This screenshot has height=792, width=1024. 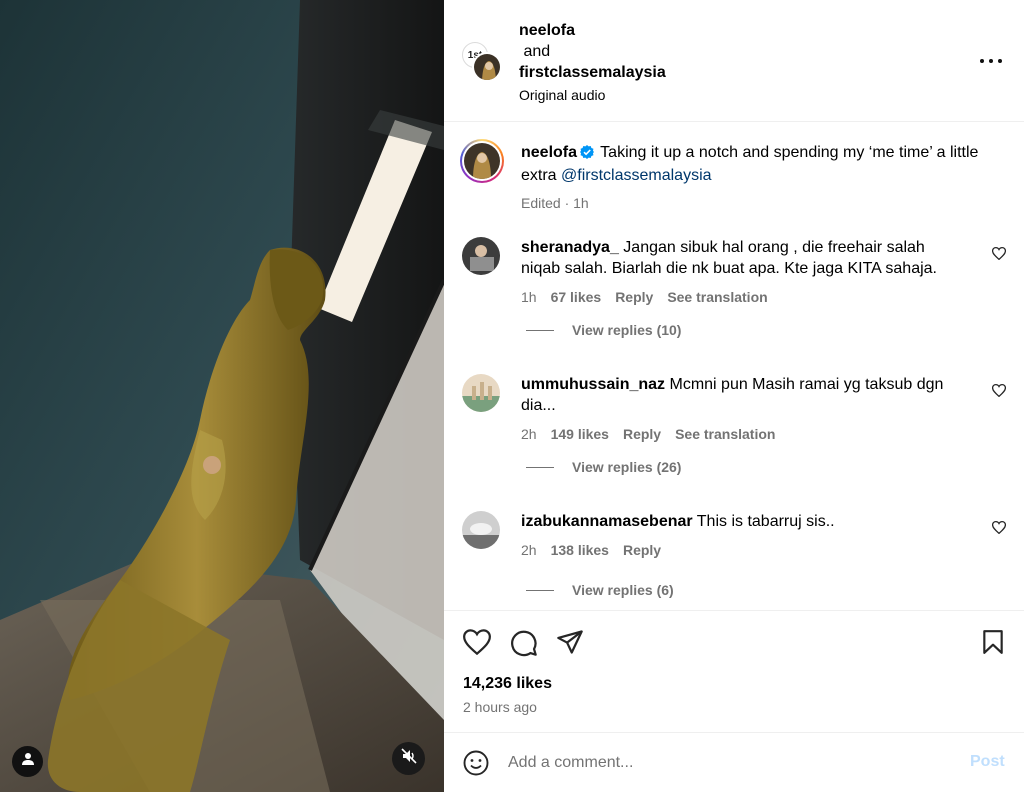 What do you see at coordinates (580, 434) in the screenshot?
I see `comment-likes: 149 likes` at bounding box center [580, 434].